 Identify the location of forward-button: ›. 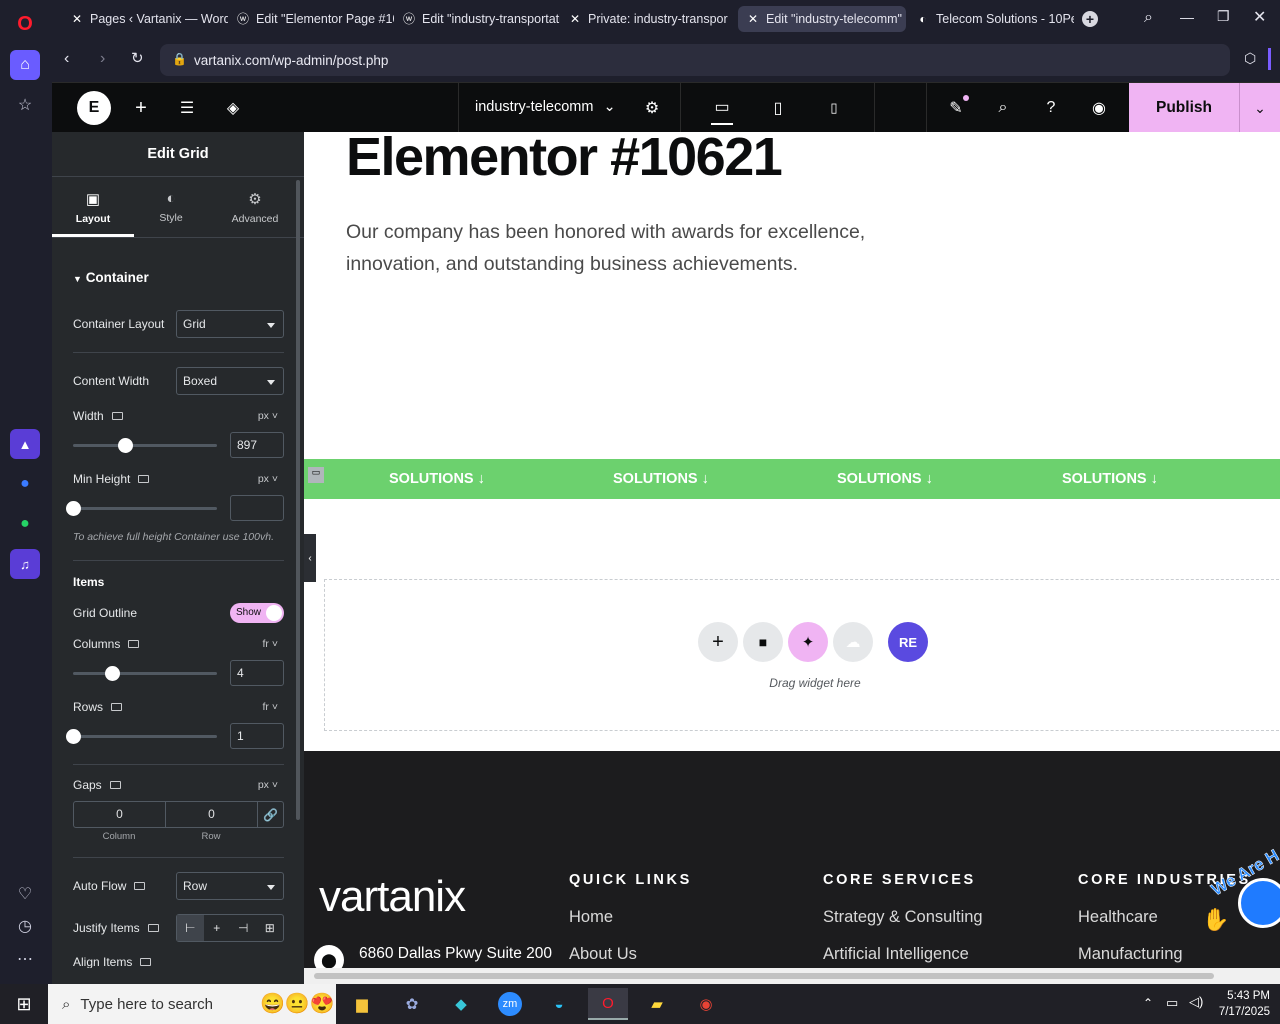
(102, 59).